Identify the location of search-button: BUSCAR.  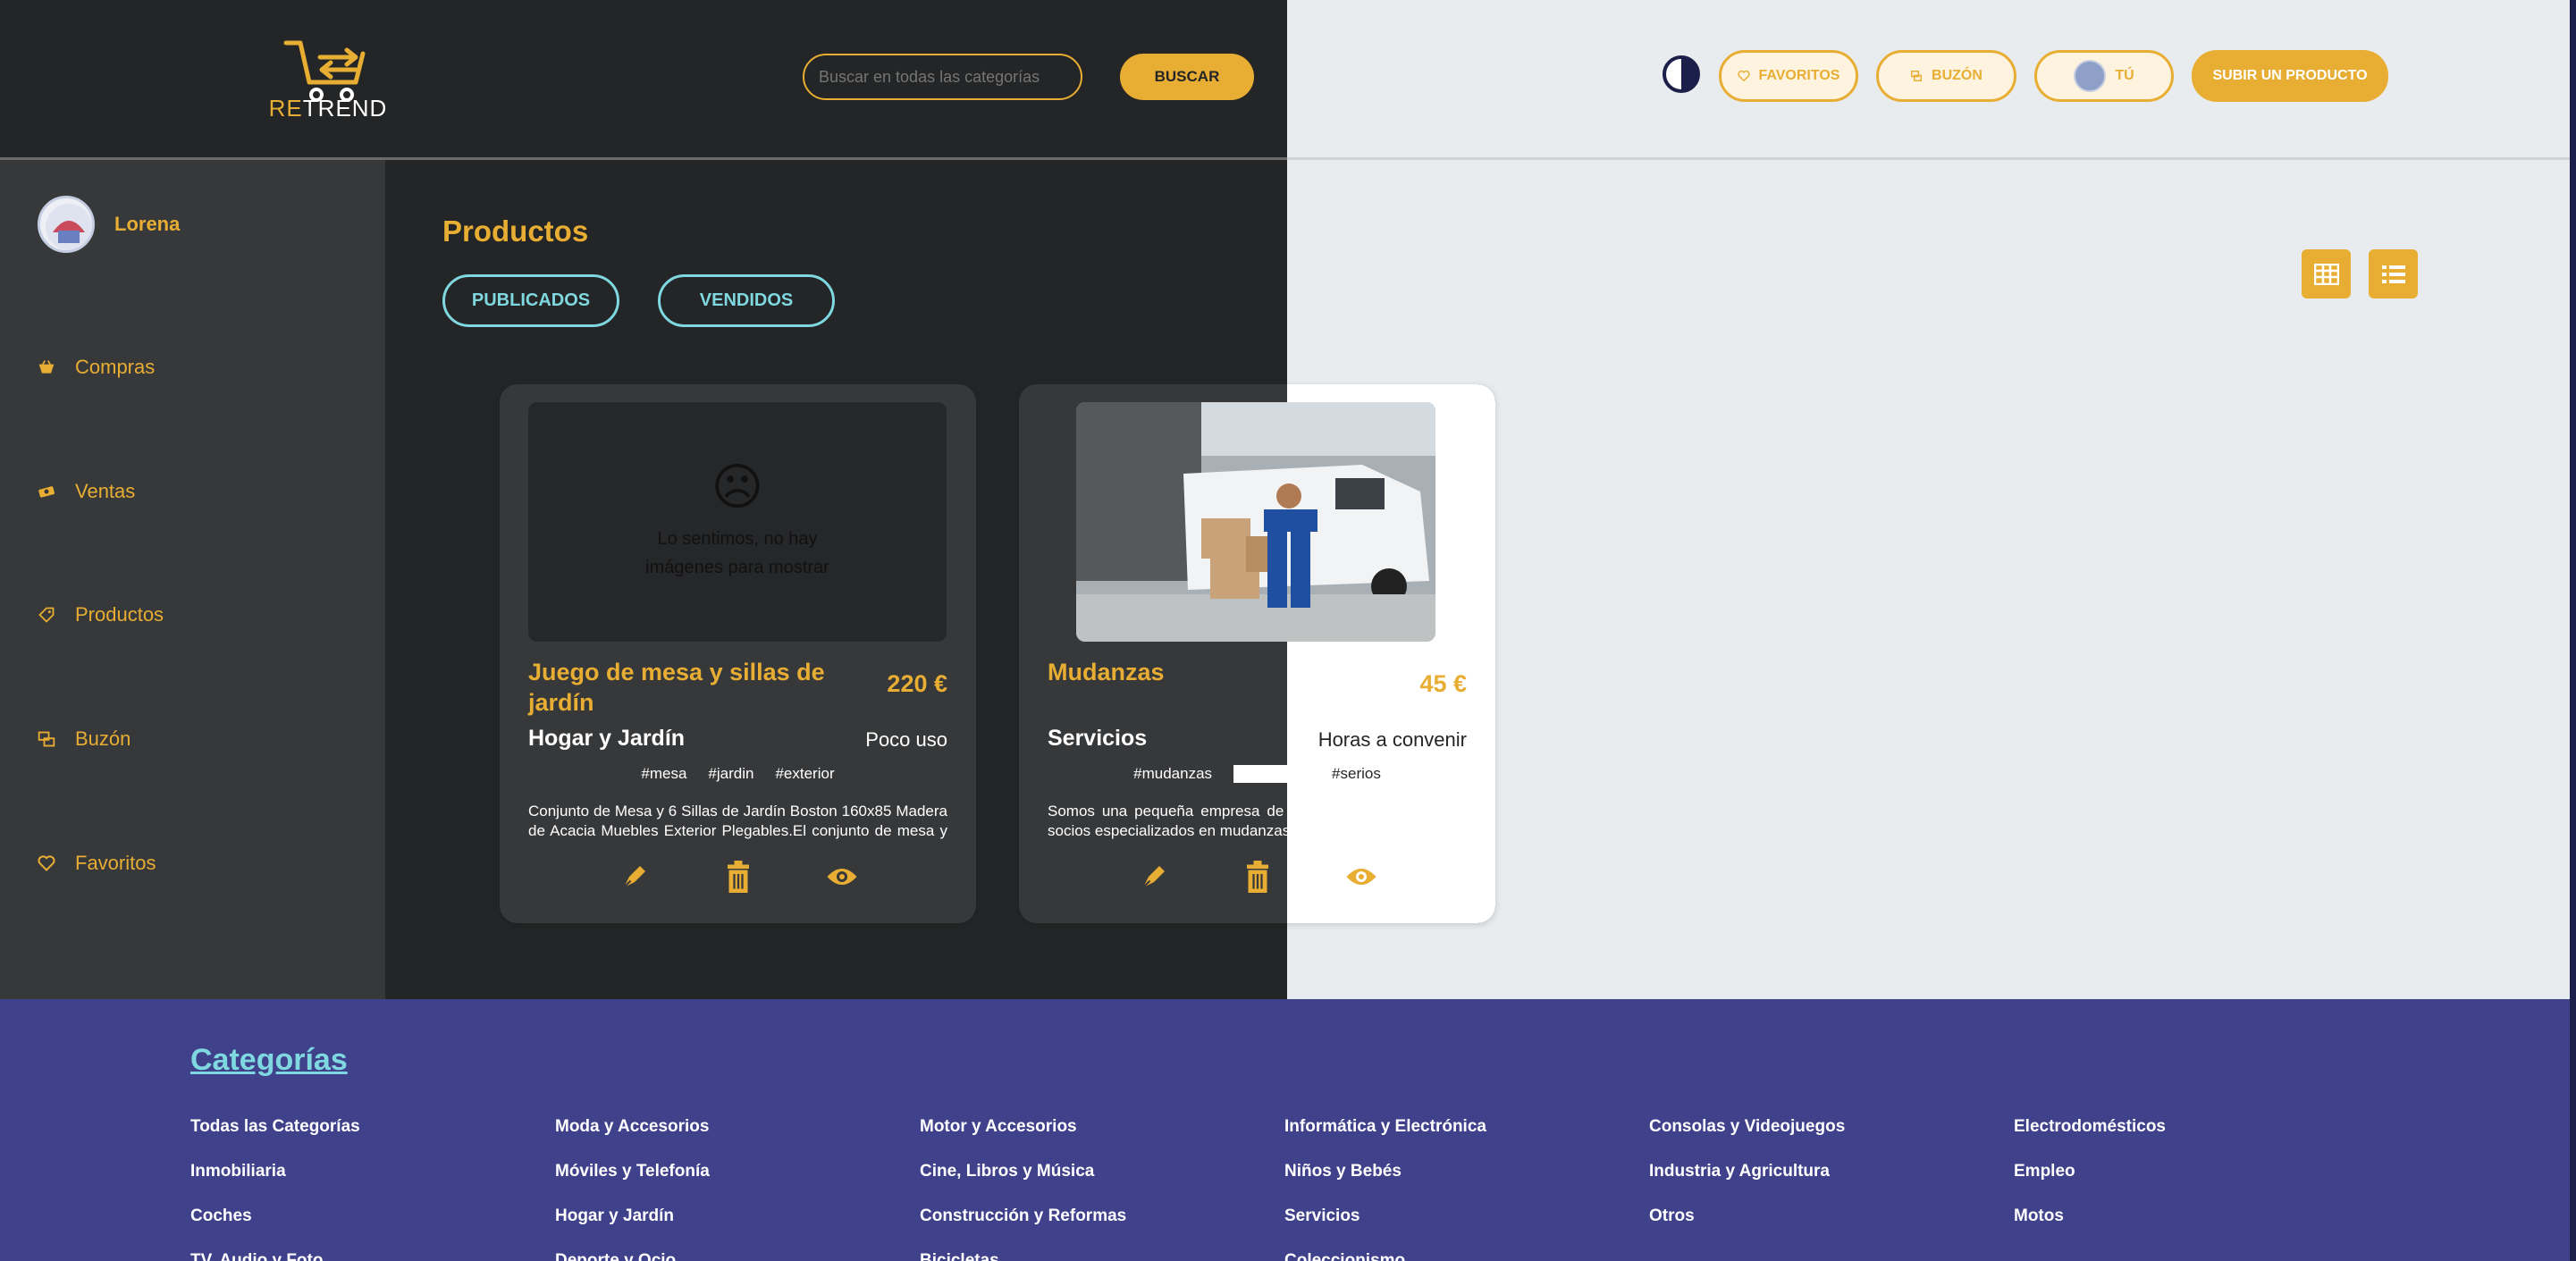
(1187, 77).